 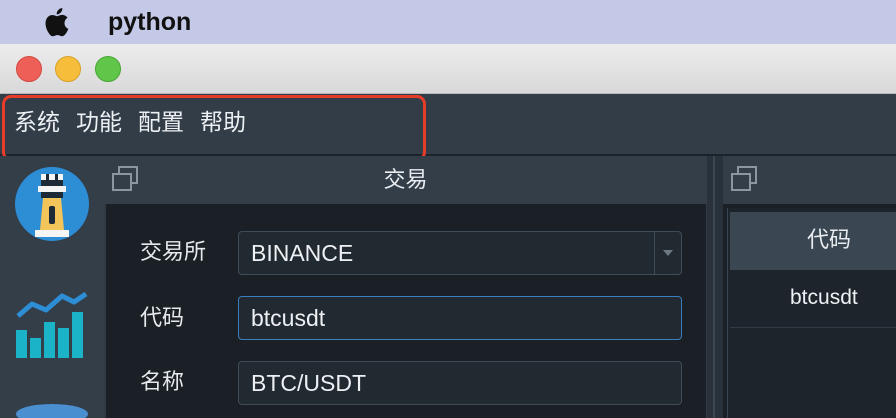 What do you see at coordinates (52, 325) in the screenshot?
I see `bar-line-chart-icon` at bounding box center [52, 325].